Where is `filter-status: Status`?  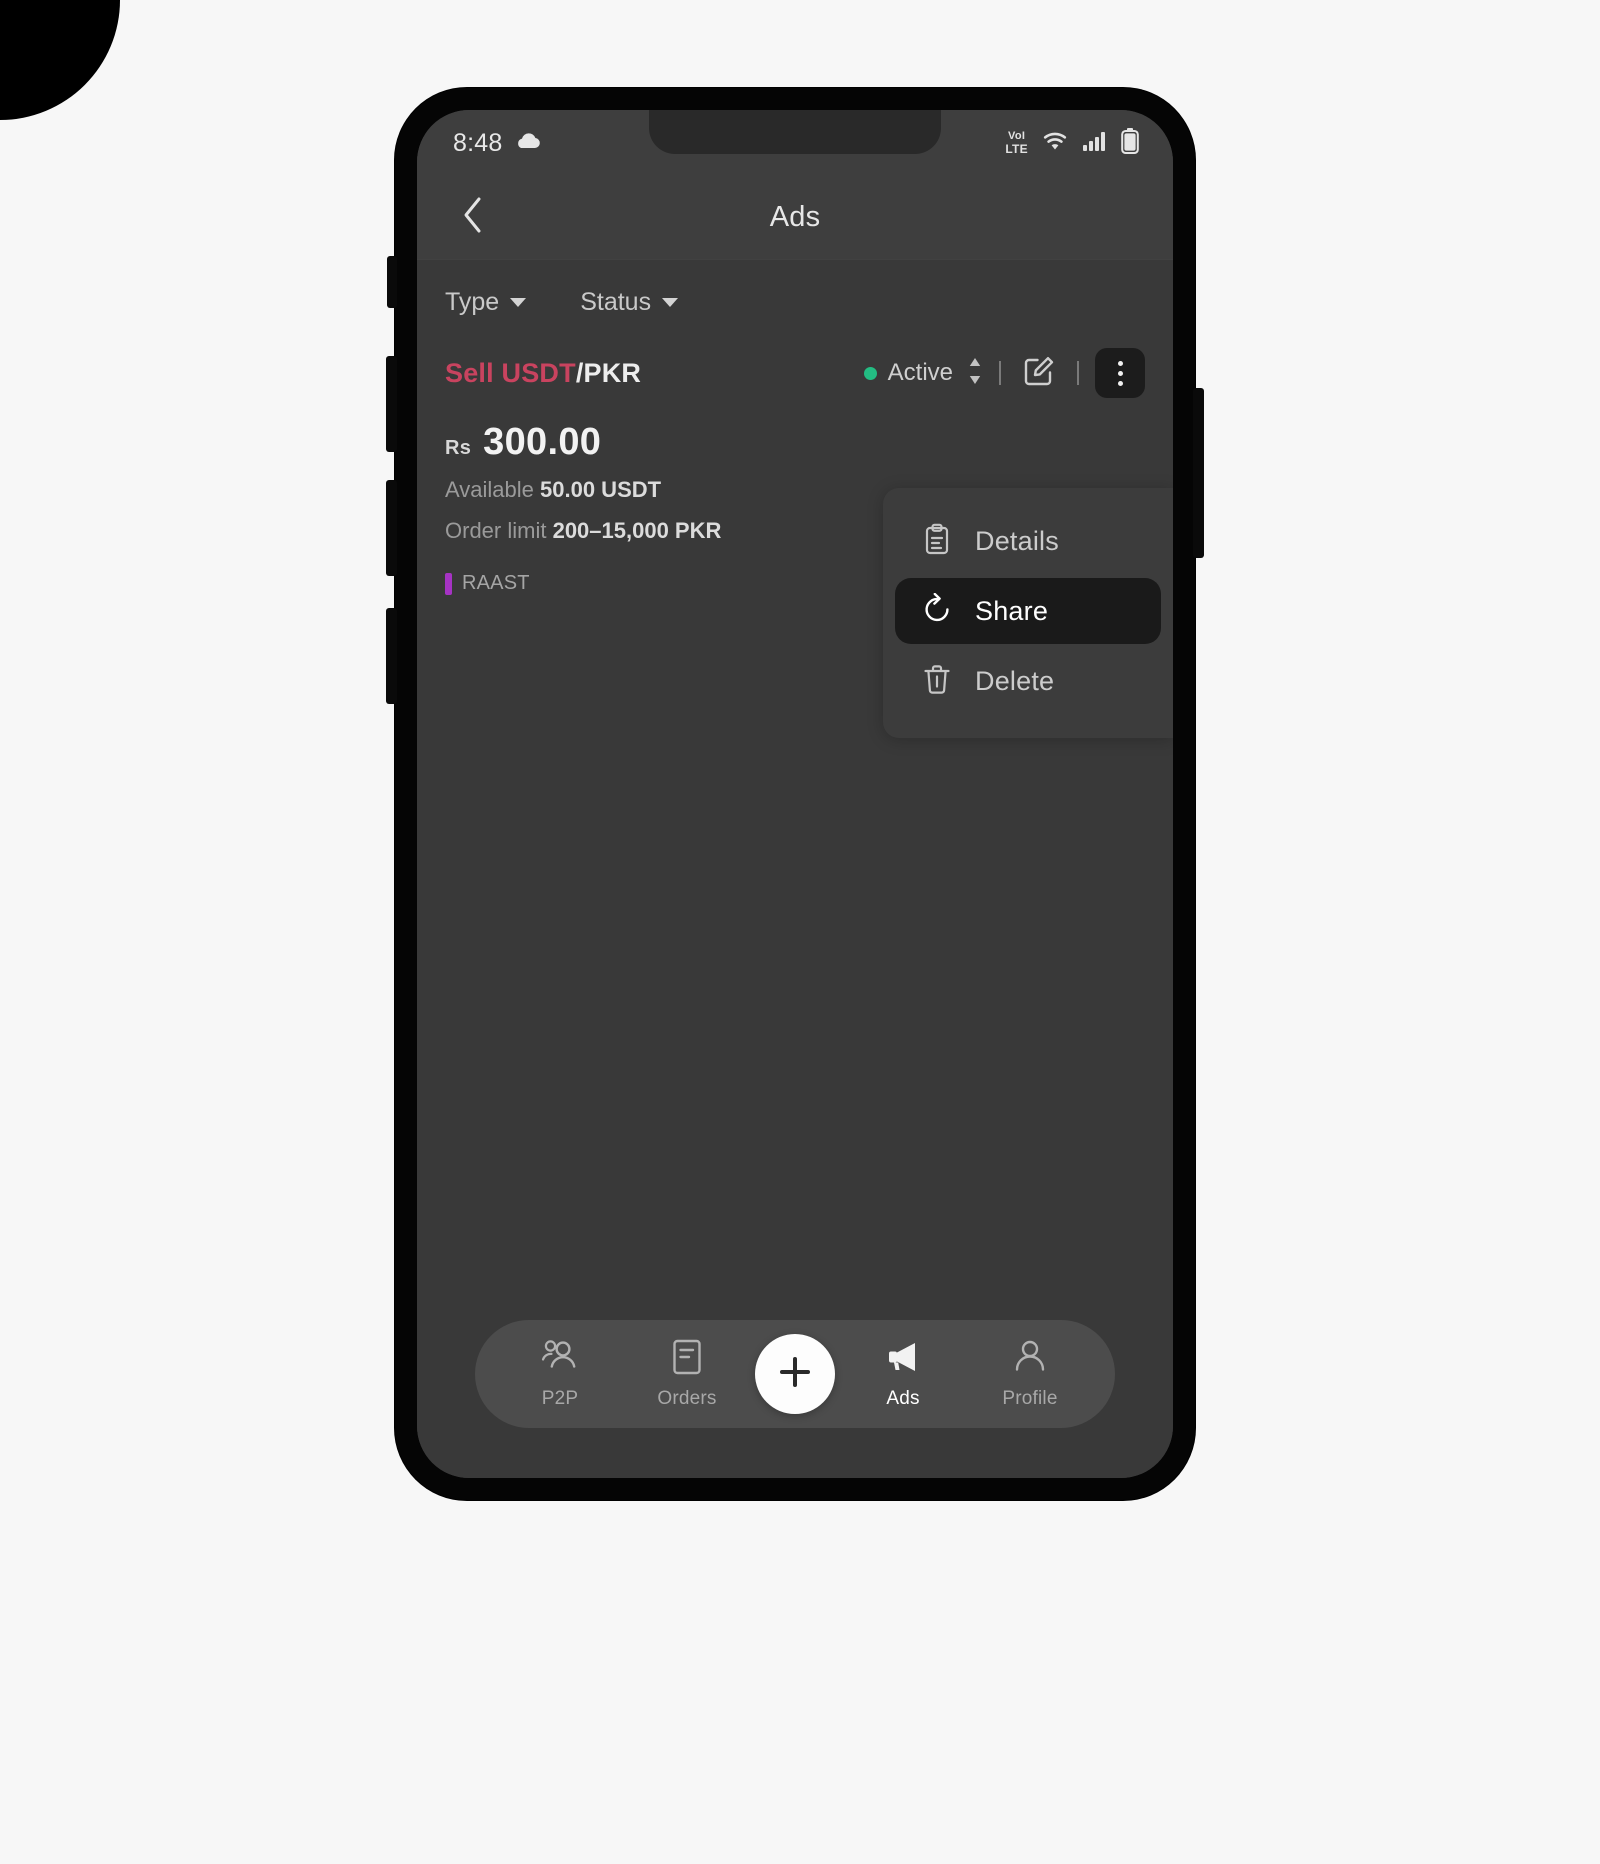
filter-status: Status is located at coordinates (629, 302).